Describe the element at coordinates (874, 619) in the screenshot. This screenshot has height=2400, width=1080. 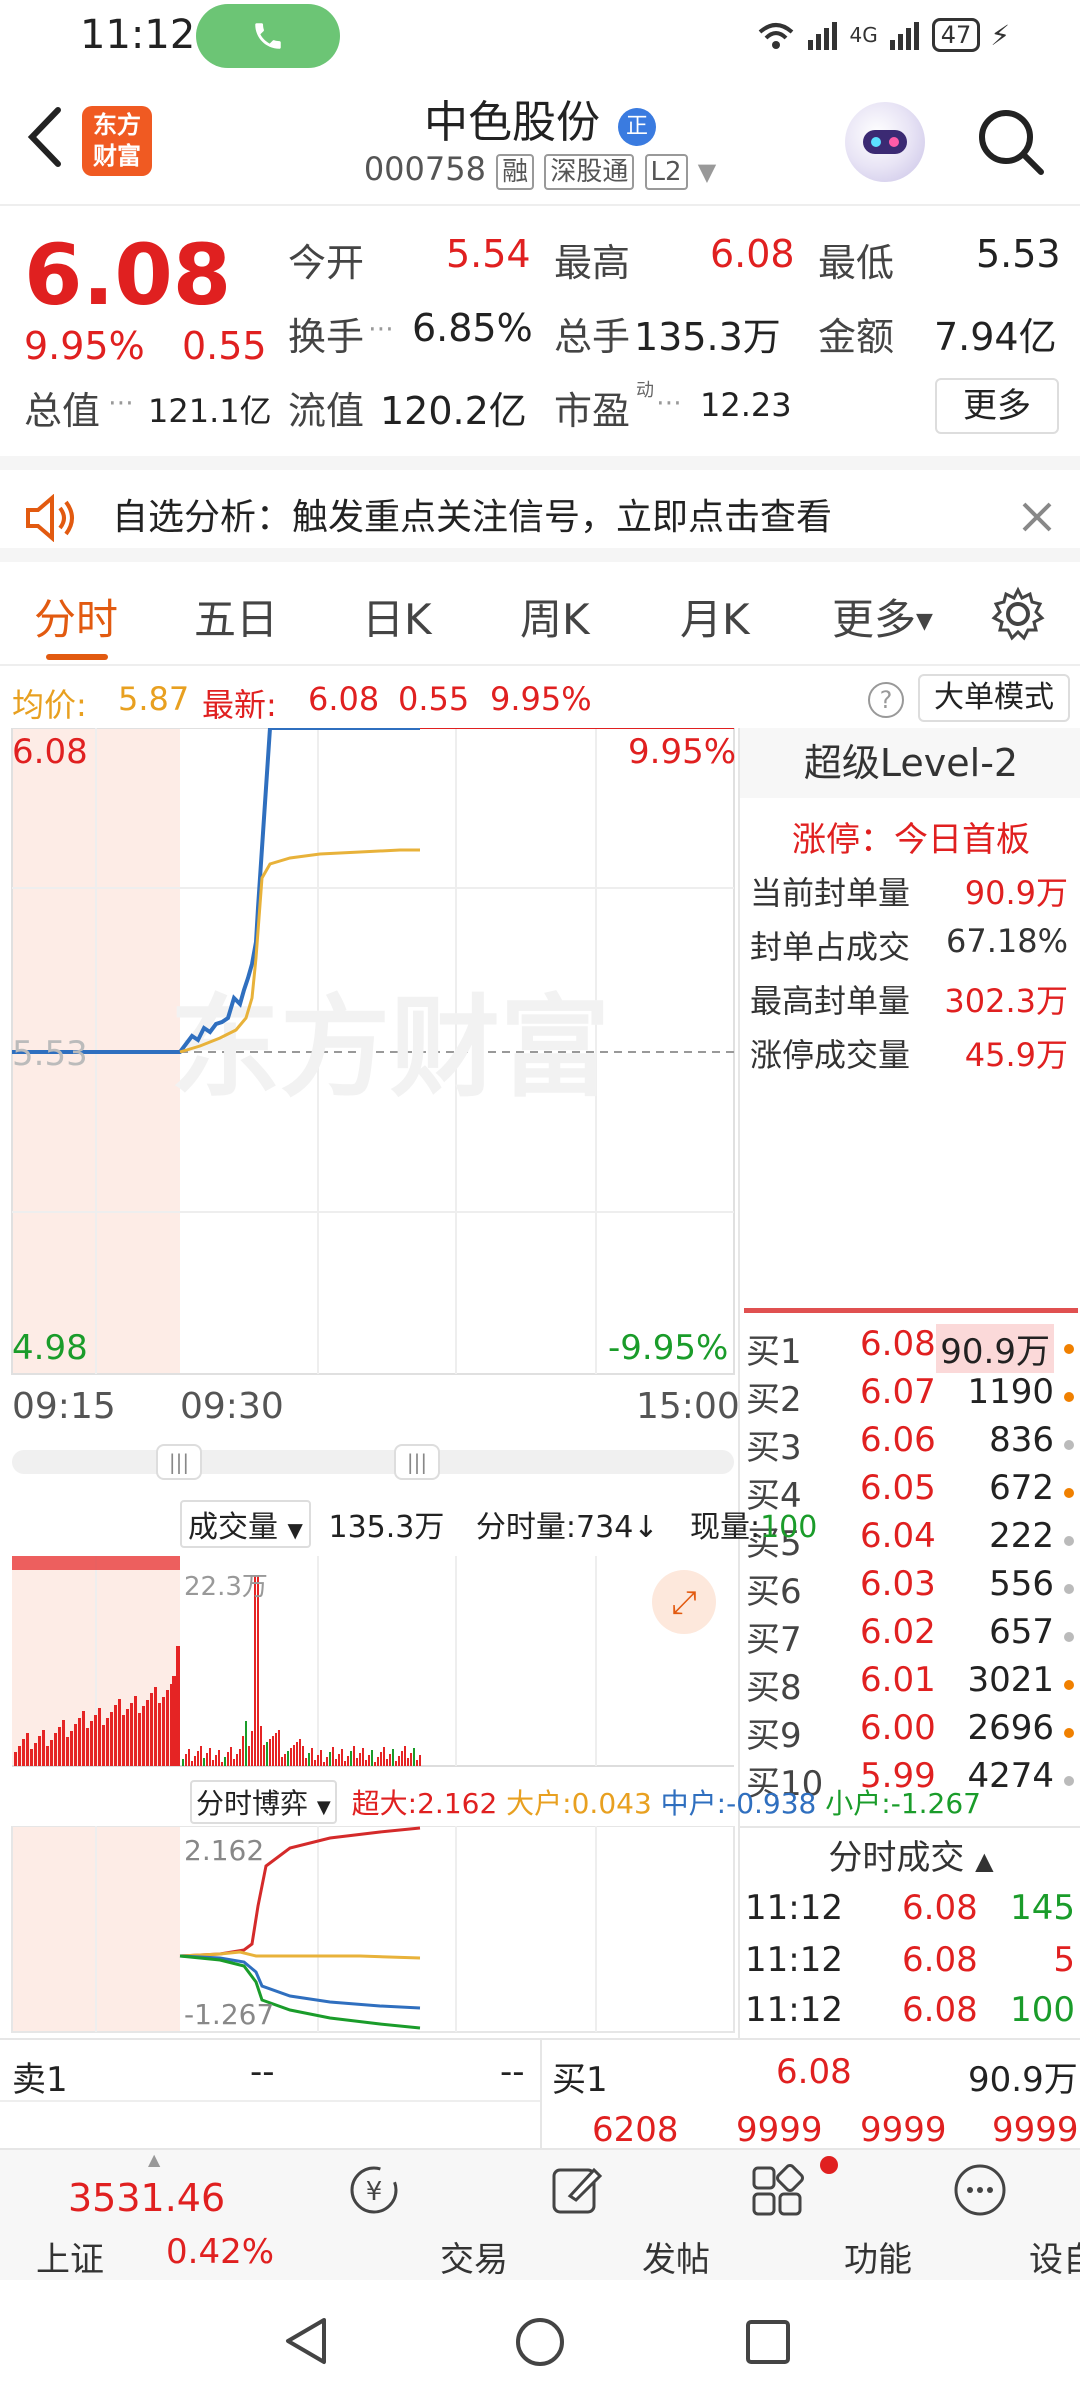
I see `tab-more-label: 更多` at that location.